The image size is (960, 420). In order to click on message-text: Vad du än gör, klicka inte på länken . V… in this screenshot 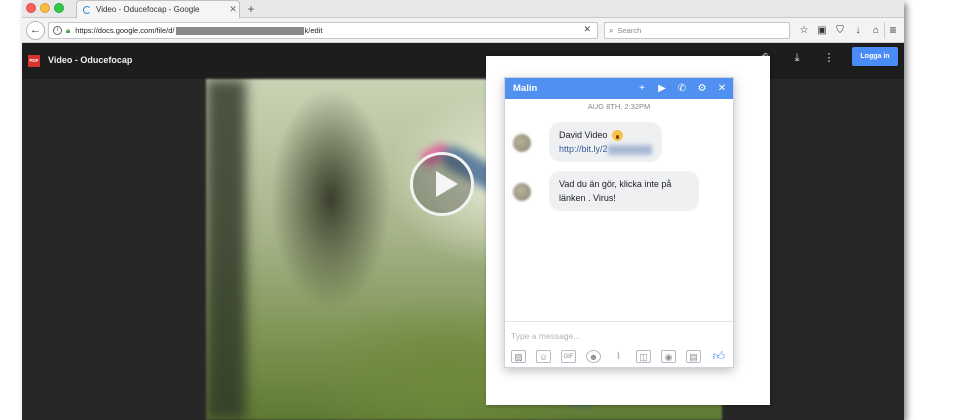, I will do `click(615, 191)`.